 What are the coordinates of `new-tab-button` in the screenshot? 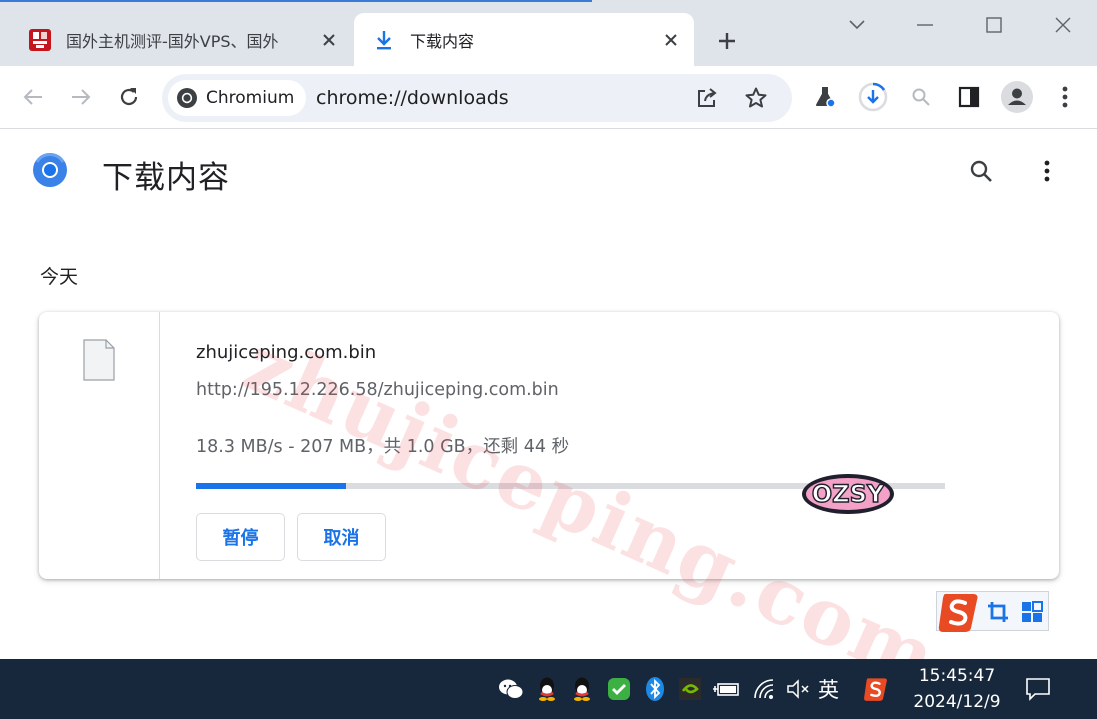 It's located at (727, 41).